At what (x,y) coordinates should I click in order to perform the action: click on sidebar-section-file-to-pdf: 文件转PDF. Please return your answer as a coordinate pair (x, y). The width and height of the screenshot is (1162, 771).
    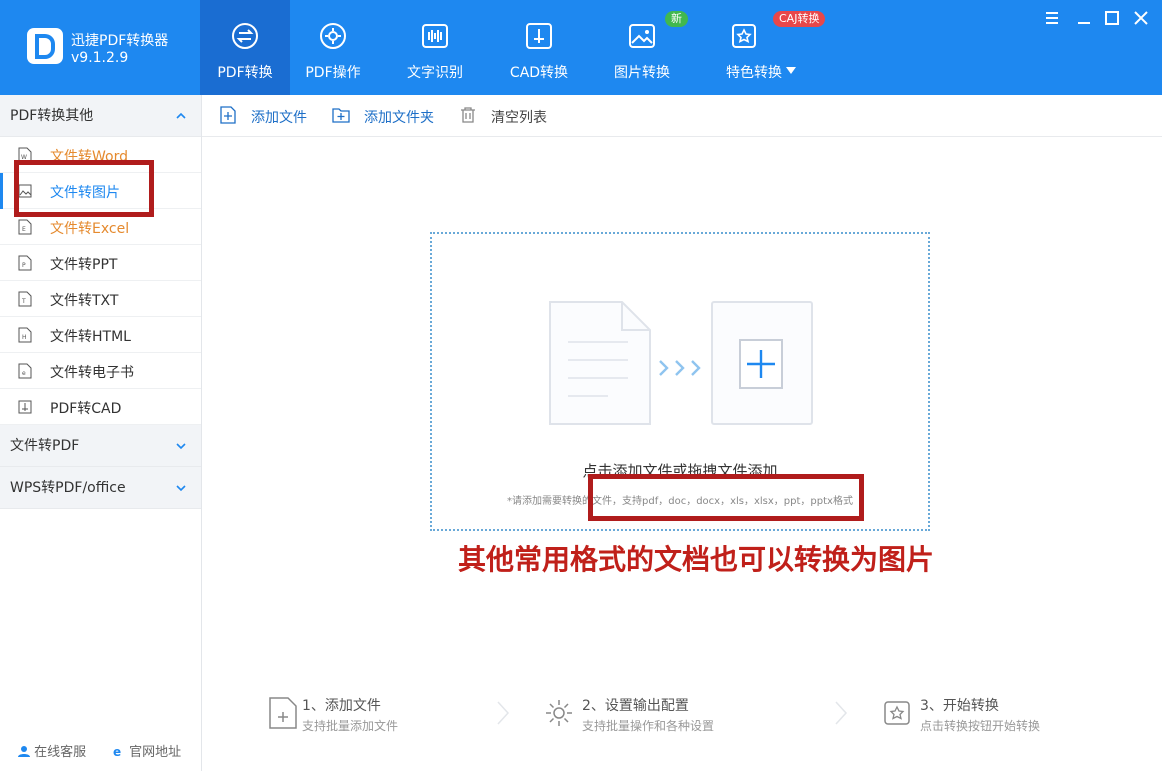
    Looking at the image, I should click on (100, 446).